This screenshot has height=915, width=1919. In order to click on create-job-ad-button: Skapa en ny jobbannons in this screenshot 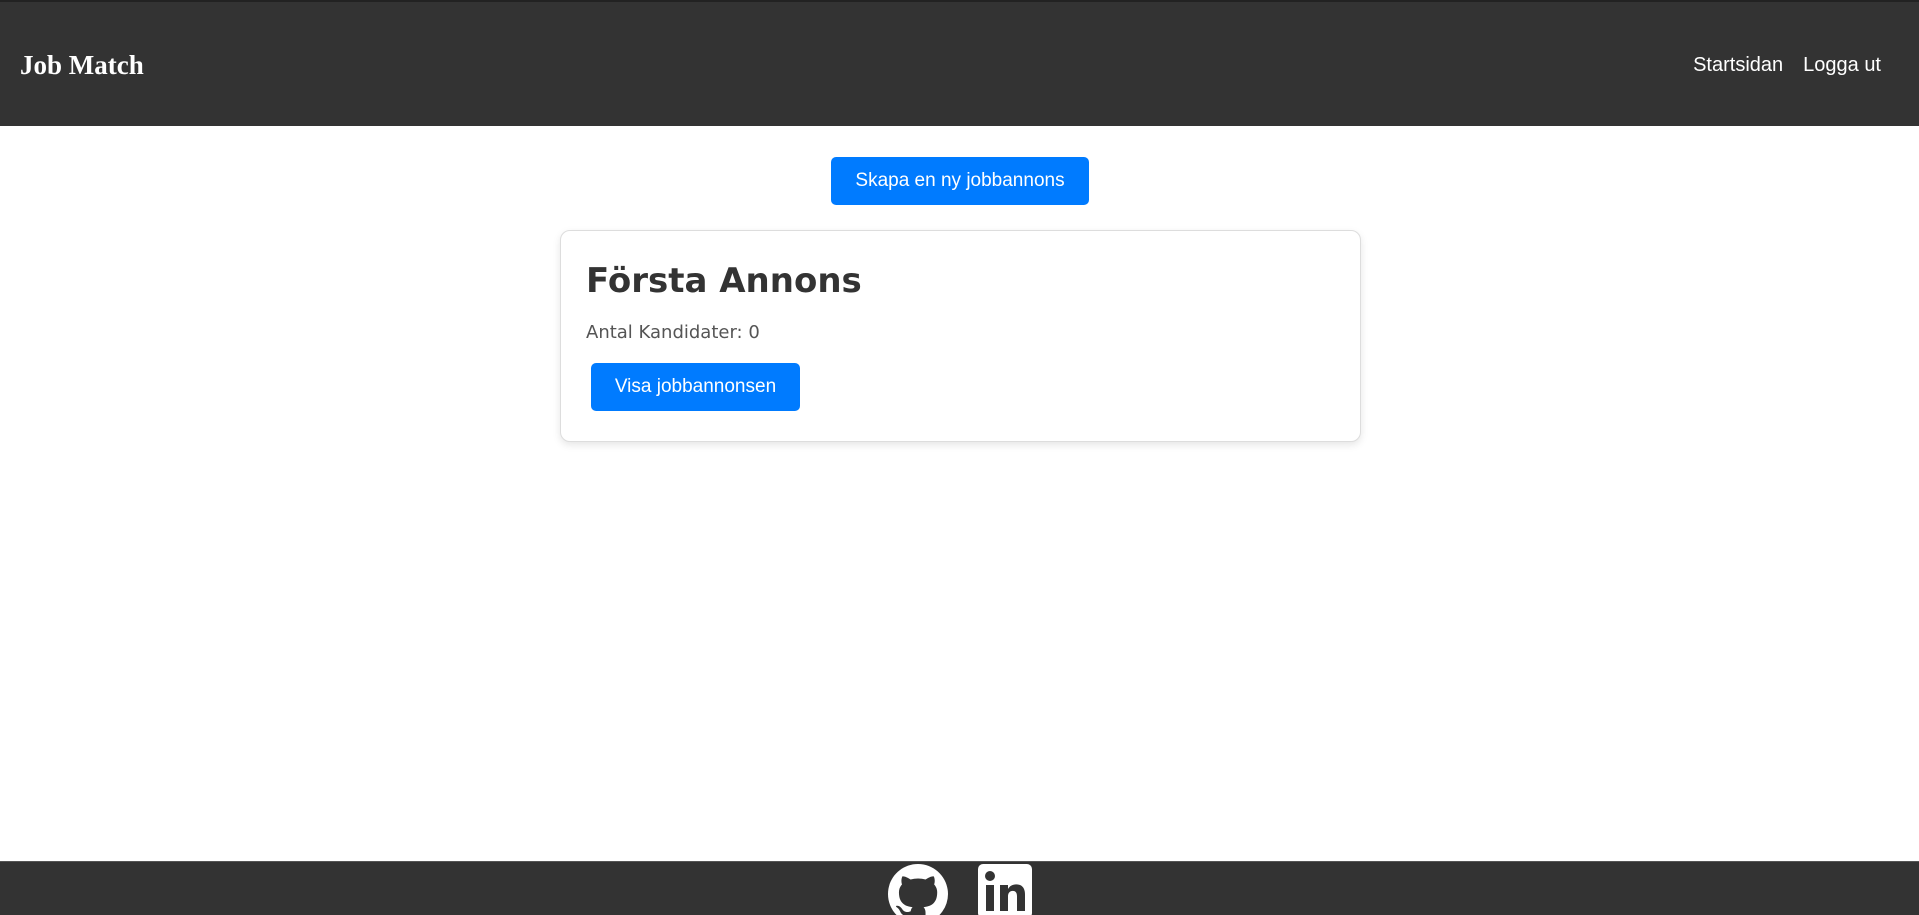, I will do `click(960, 181)`.